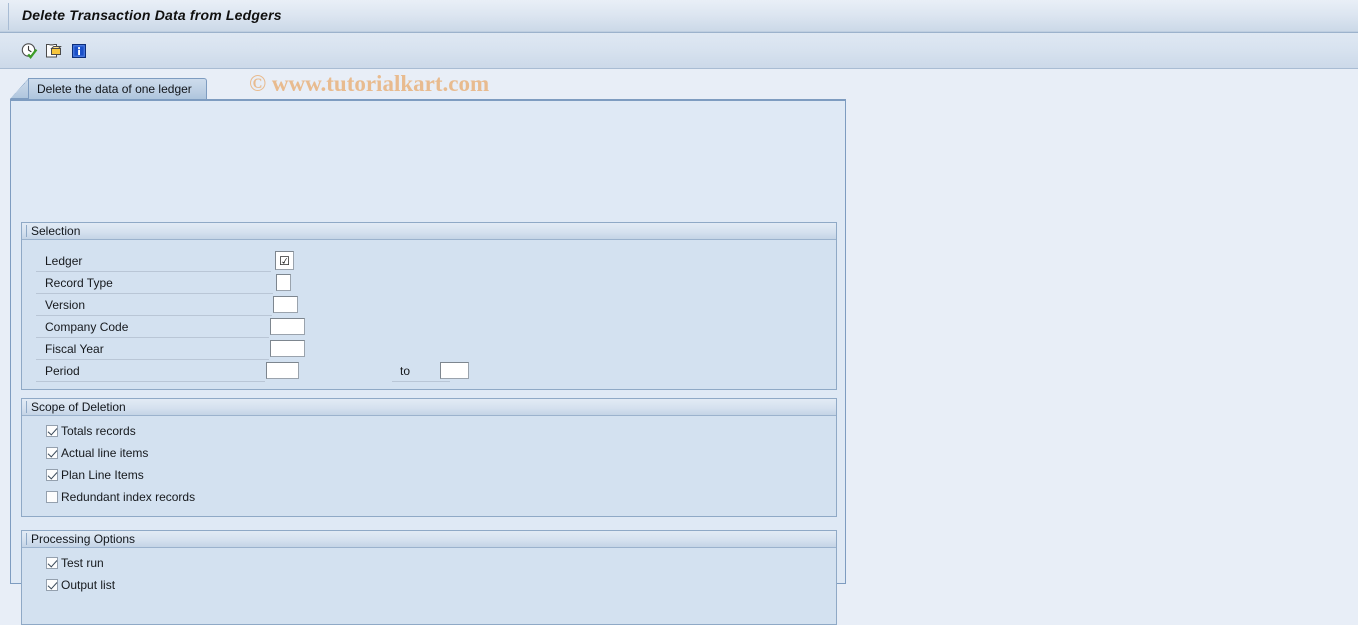 The width and height of the screenshot is (1358, 625). Describe the element at coordinates (128, 497) in the screenshot. I see `checkbox-label: Redundant index records` at that location.